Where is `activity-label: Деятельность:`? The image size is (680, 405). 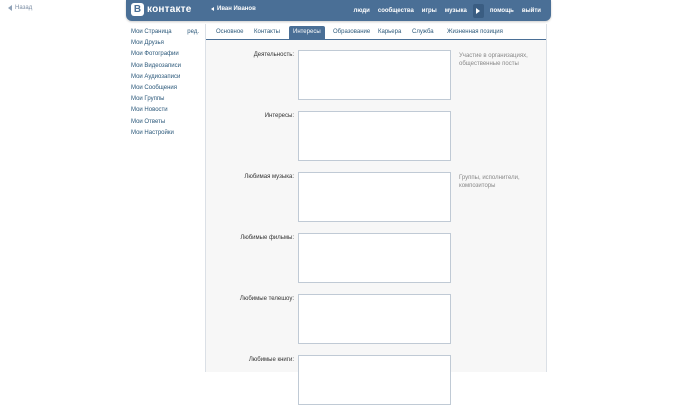 activity-label: Деятельность: is located at coordinates (273, 55).